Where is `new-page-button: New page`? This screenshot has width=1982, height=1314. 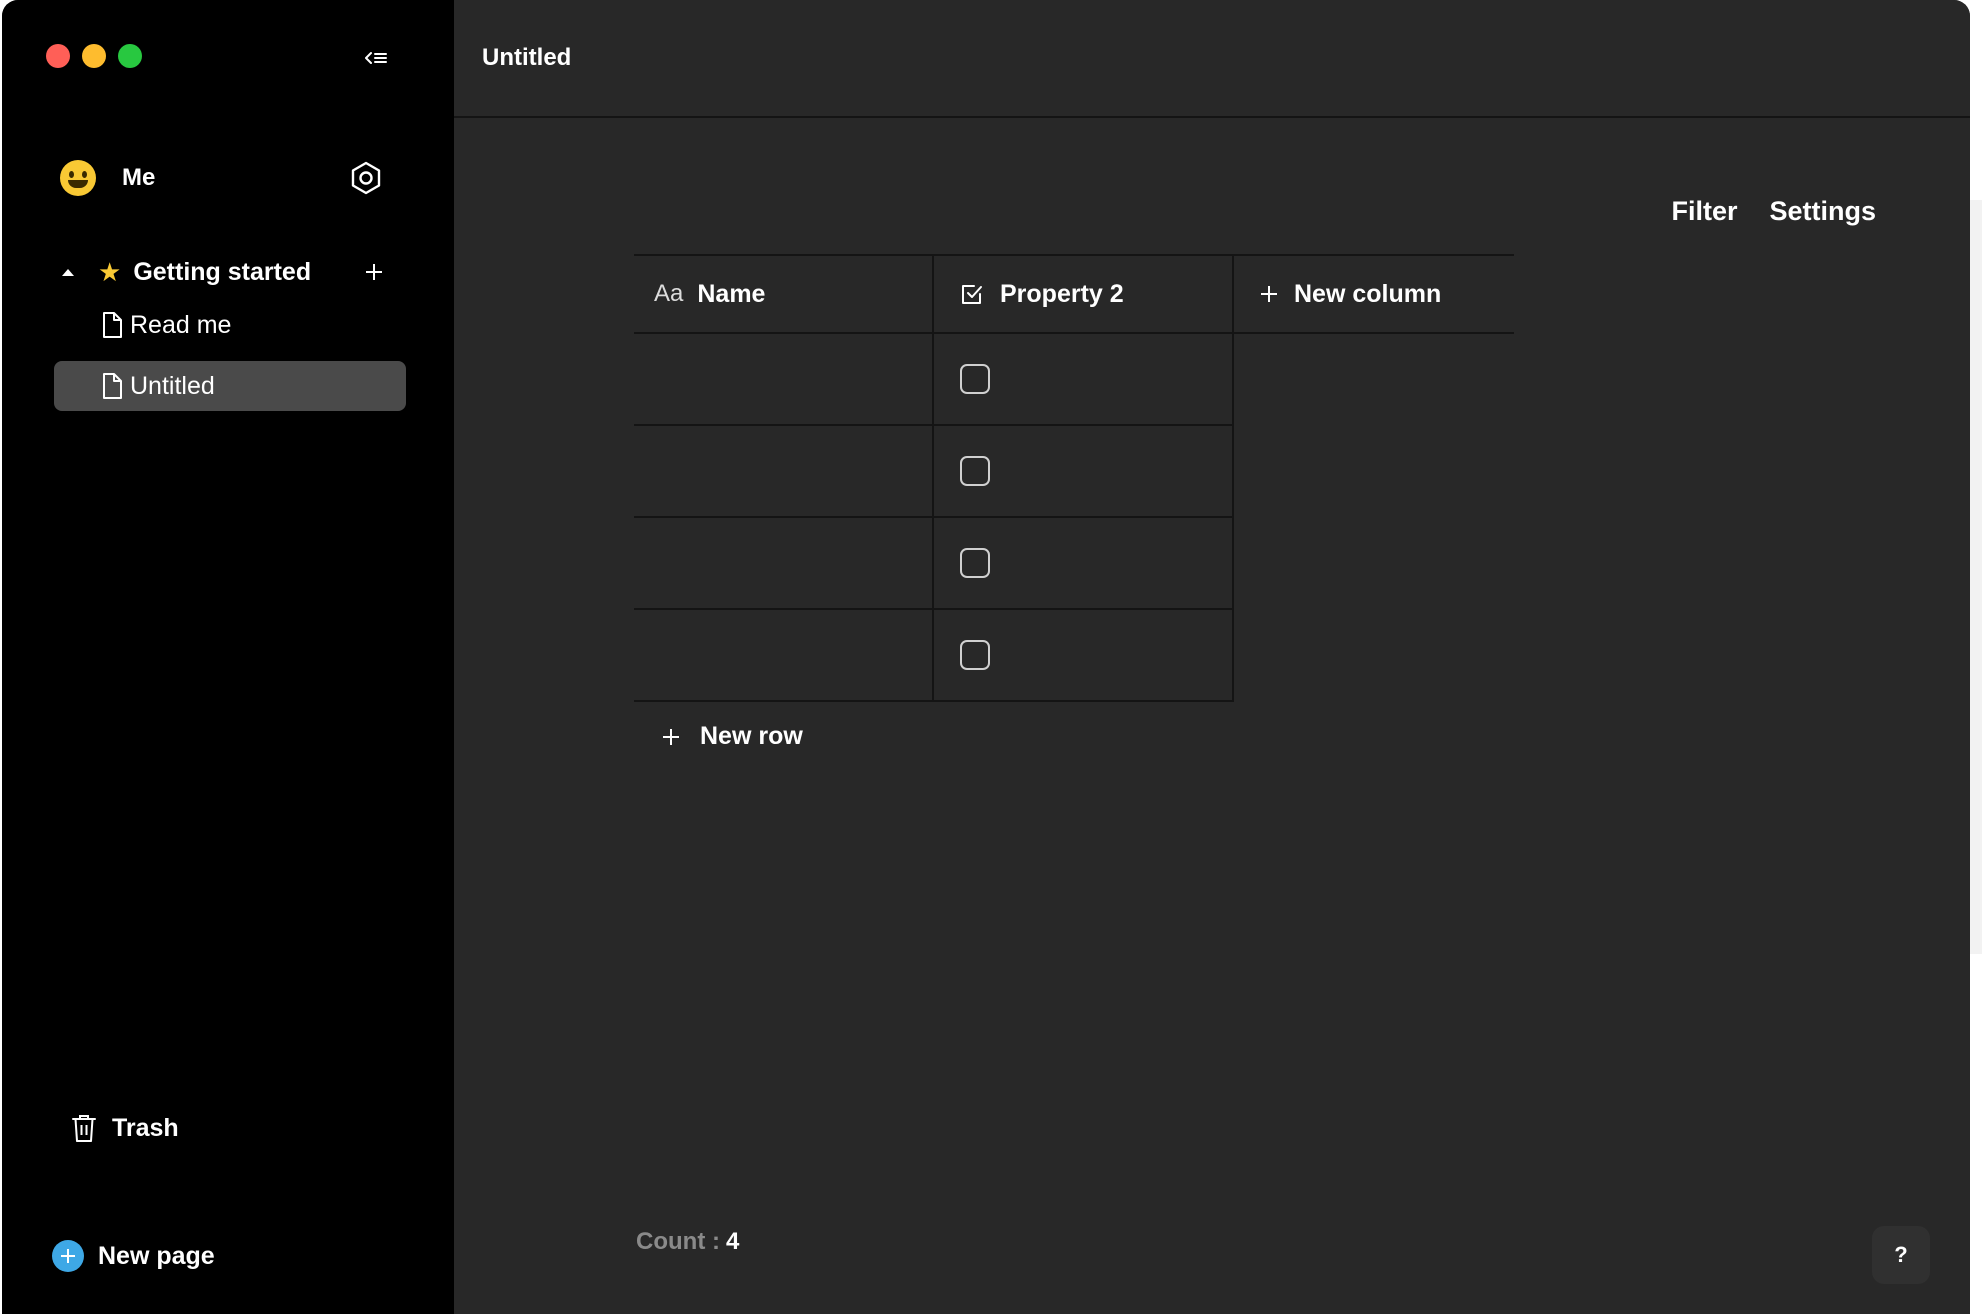 new-page-button: New page is located at coordinates (133, 1256).